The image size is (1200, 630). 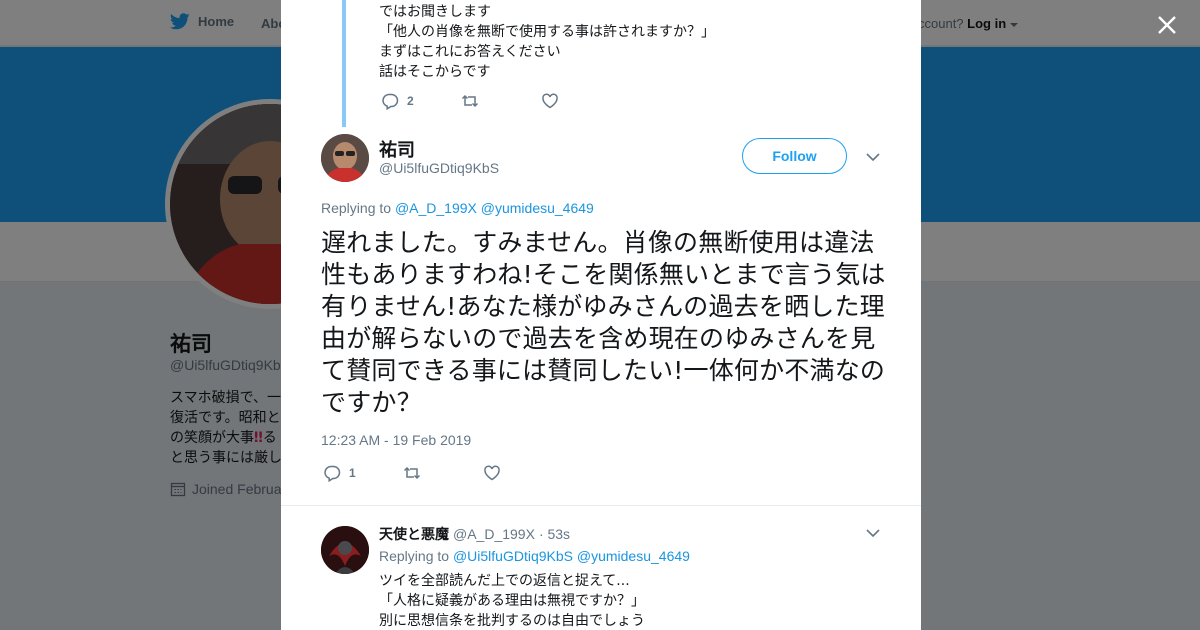 I want to click on reply-tweet-avatar, so click(x=345, y=550).